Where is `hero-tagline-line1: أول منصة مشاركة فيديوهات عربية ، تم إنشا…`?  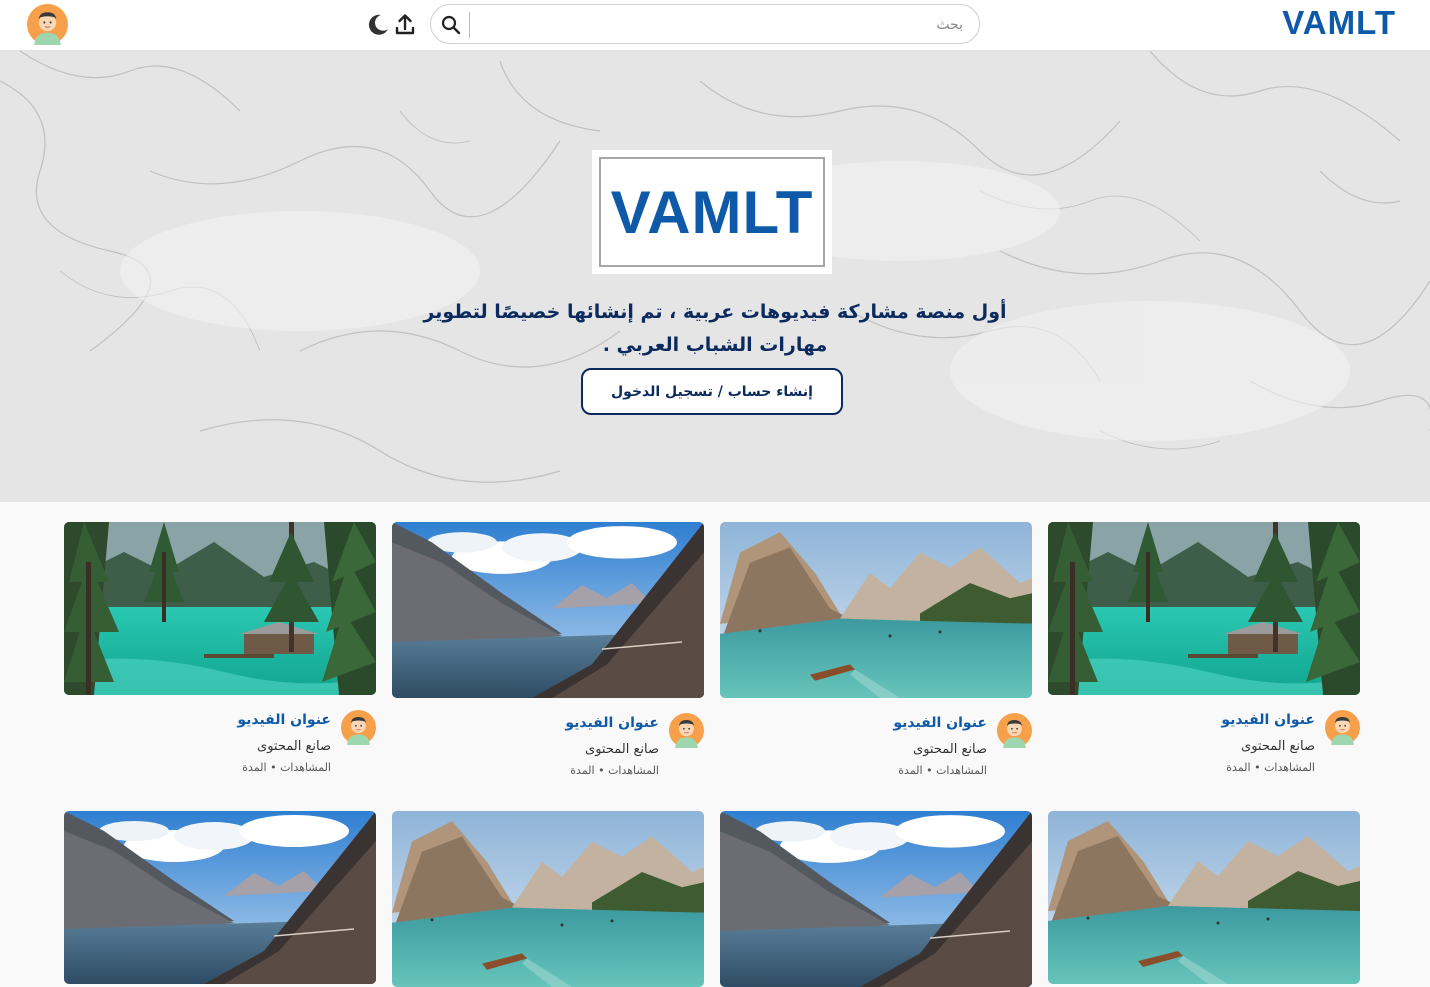
hero-tagline-line1: أول منصة مشاركة فيديوهات عربية ، تم إنشا… is located at coordinates (715, 312).